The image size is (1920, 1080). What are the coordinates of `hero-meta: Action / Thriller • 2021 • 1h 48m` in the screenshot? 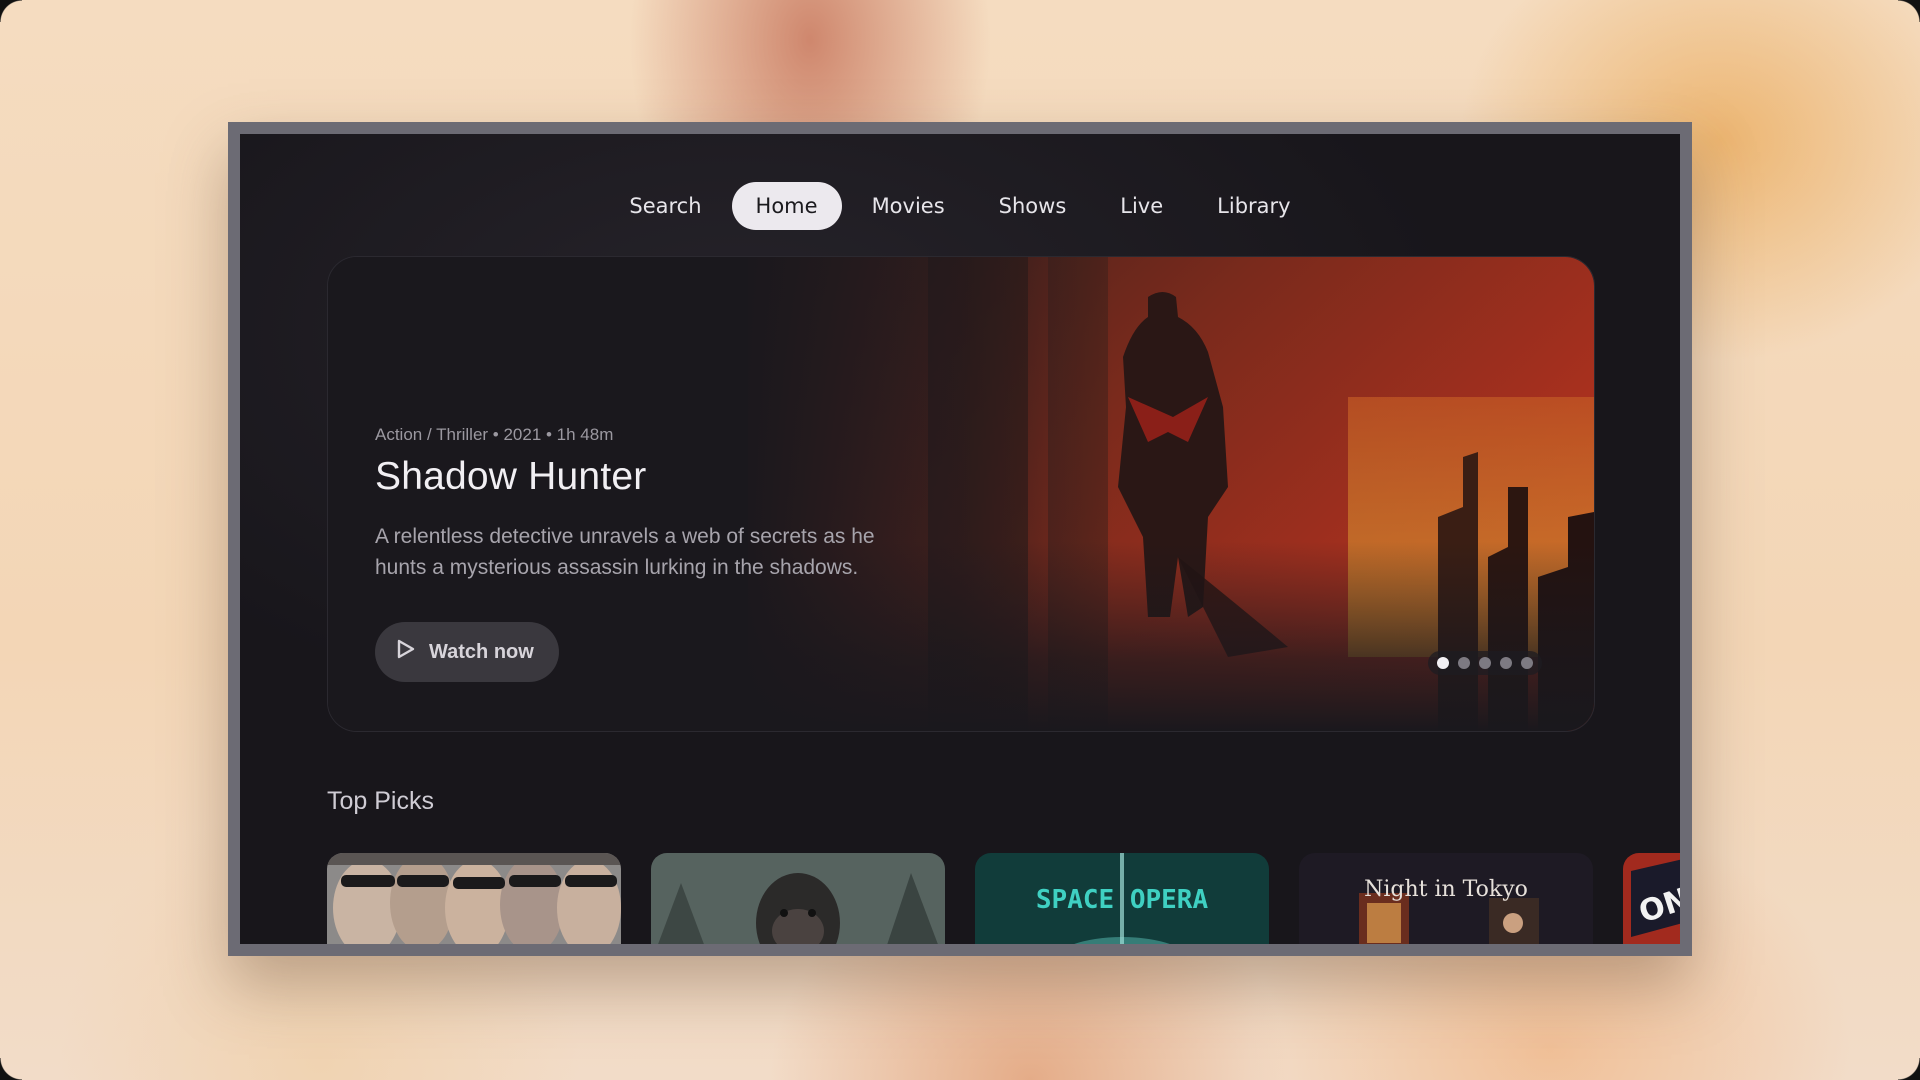 It's located at (494, 434).